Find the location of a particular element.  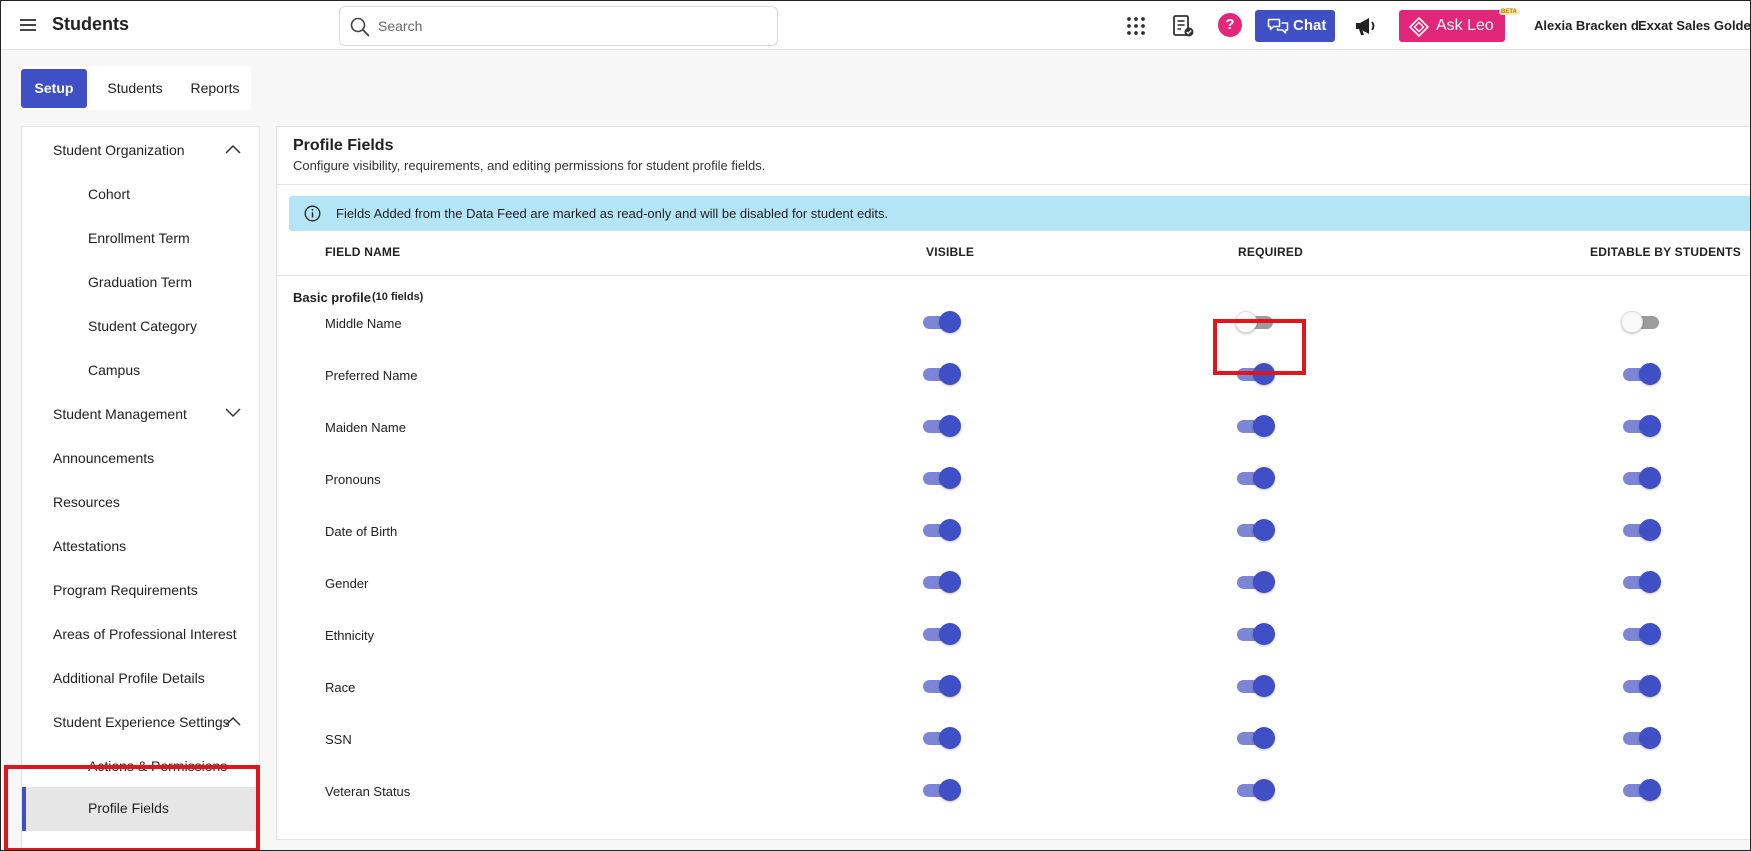

sidebar-item-cohort: Cohort is located at coordinates (140, 195).